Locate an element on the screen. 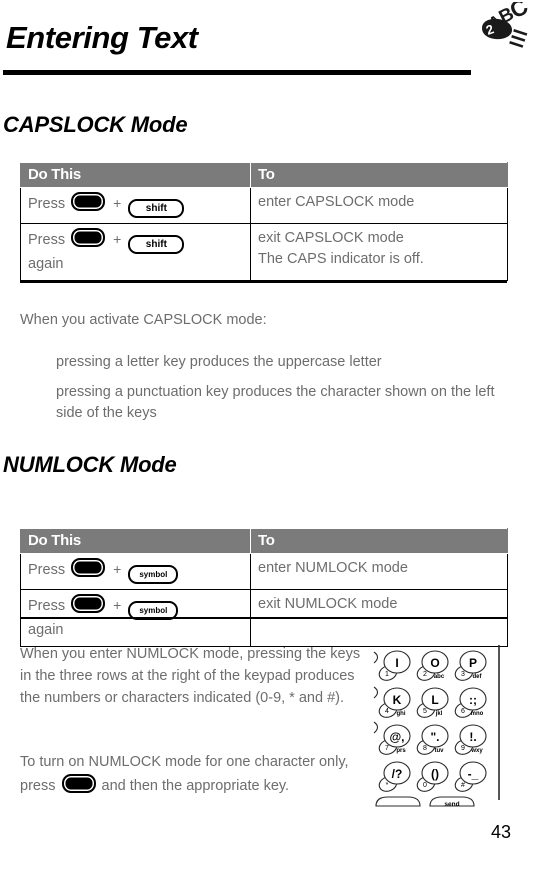  keypad-key-number: 2 is located at coordinates (425, 674).